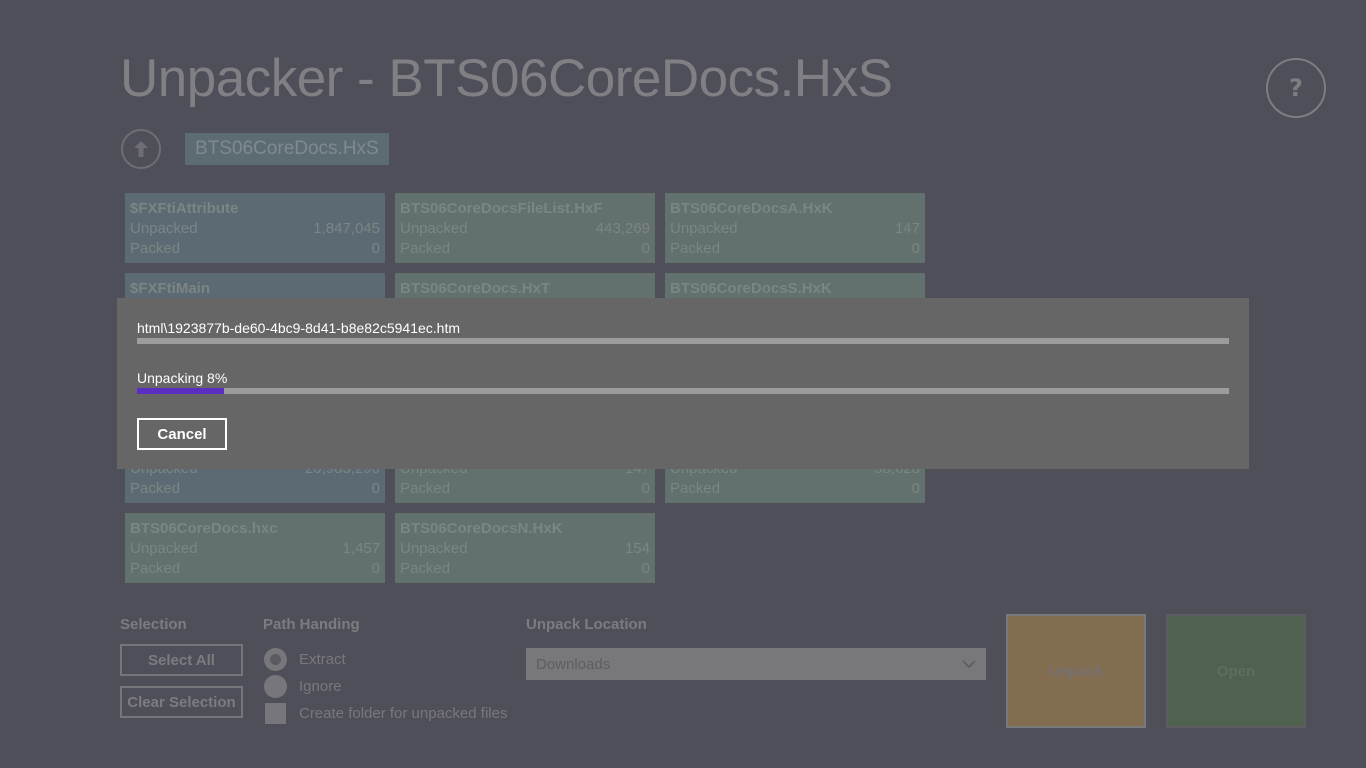  Describe the element at coordinates (756, 664) in the screenshot. I see `unpack-location-select: Downloads` at that location.